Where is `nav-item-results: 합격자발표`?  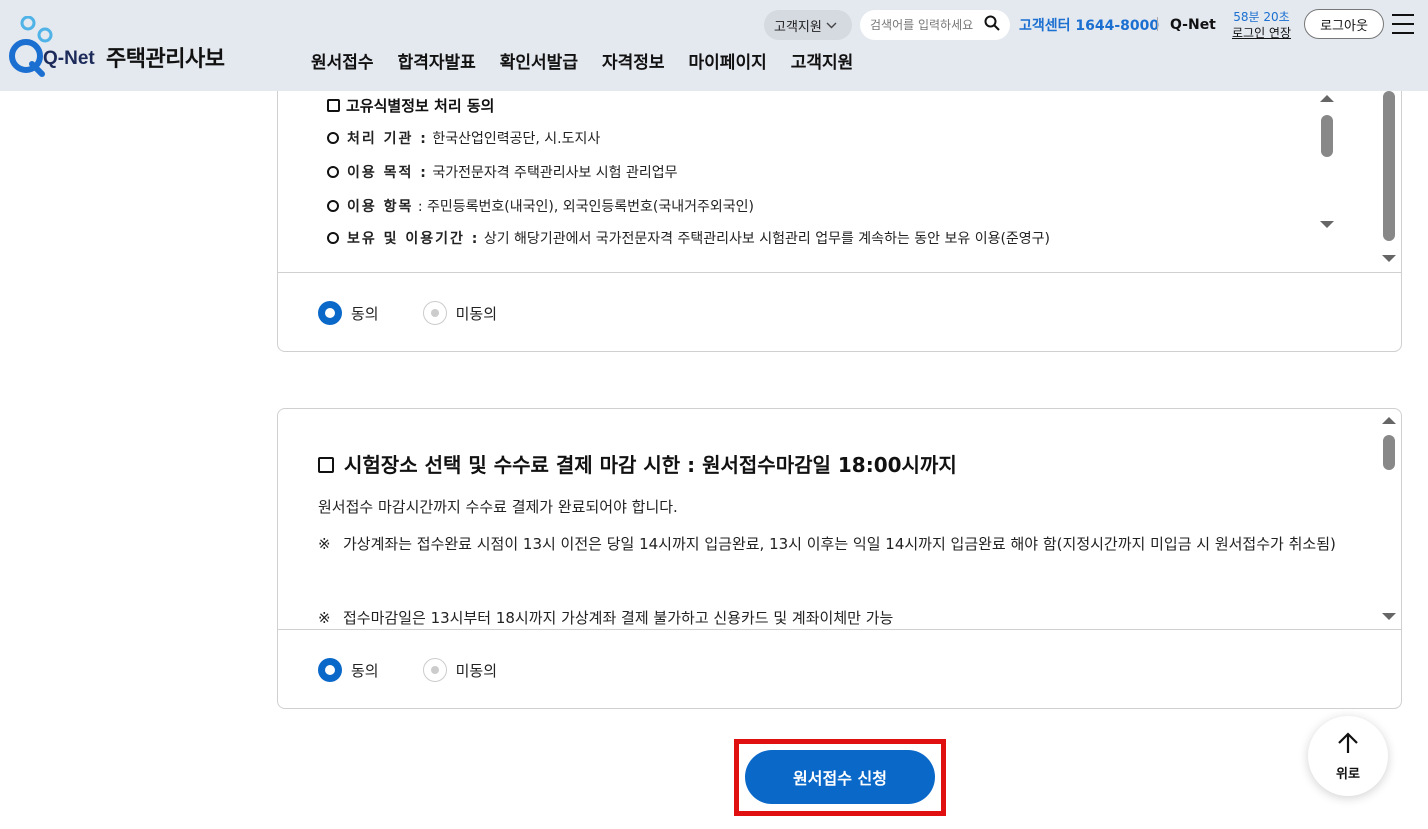 nav-item-results: 합격자발표 is located at coordinates (437, 60).